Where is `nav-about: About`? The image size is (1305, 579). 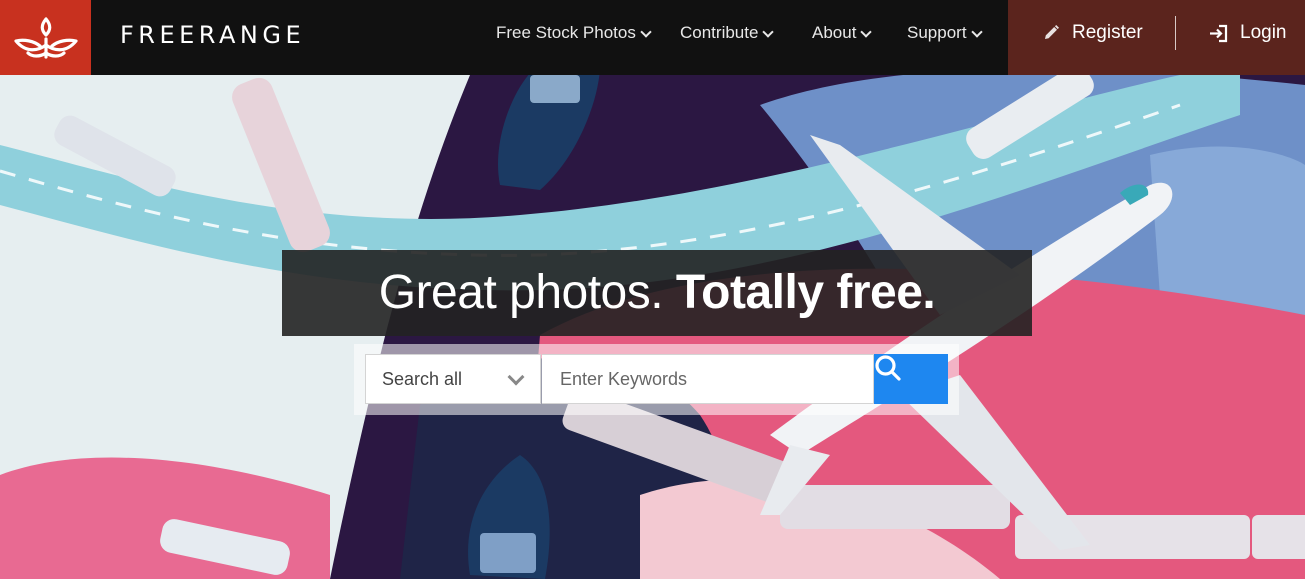 nav-about: About is located at coordinates (842, 33).